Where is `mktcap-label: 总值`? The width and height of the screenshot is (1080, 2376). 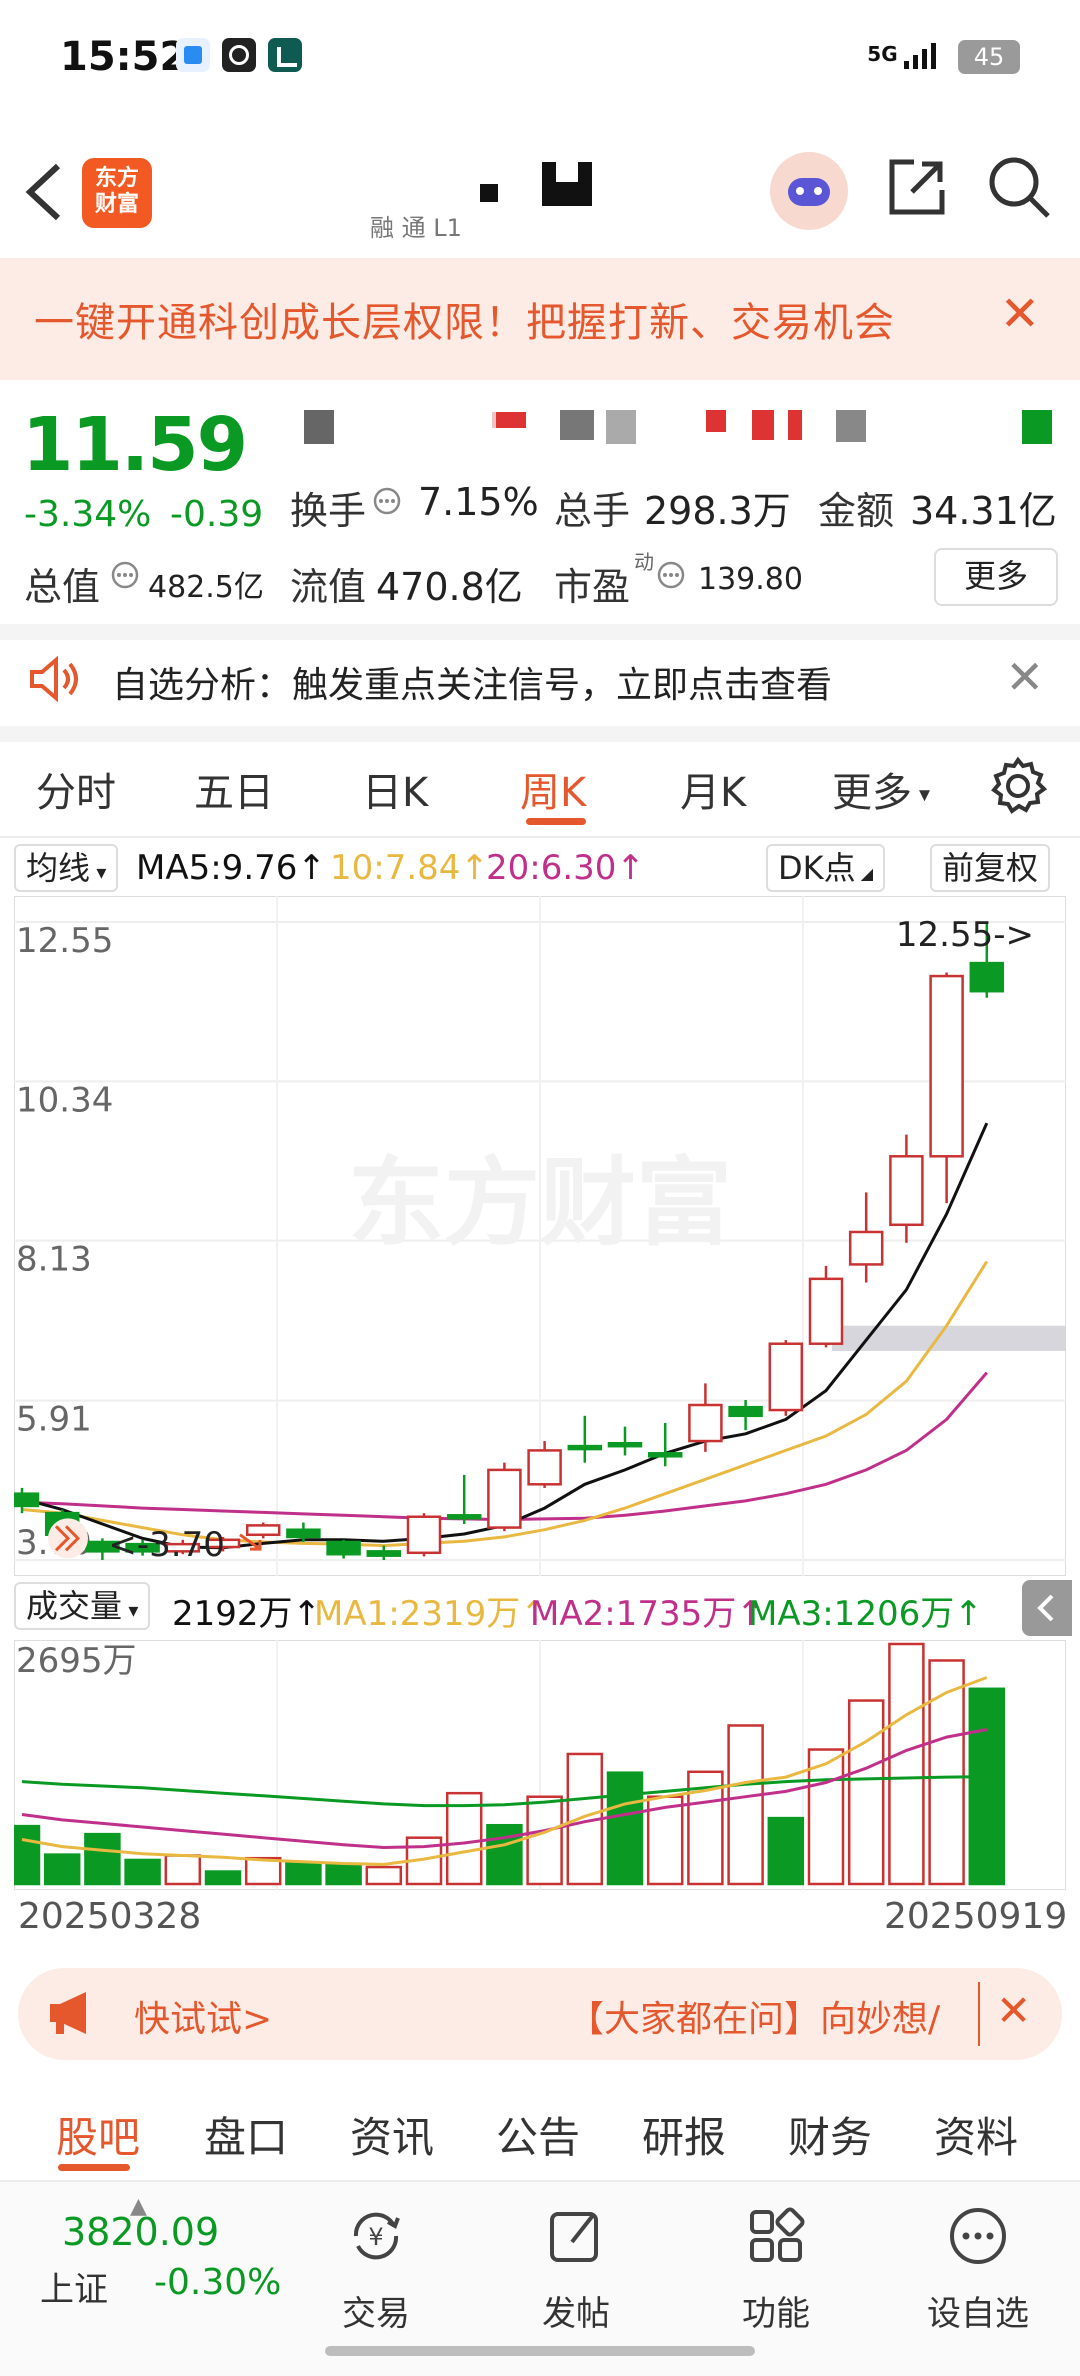 mktcap-label: 总值 is located at coordinates (62, 587).